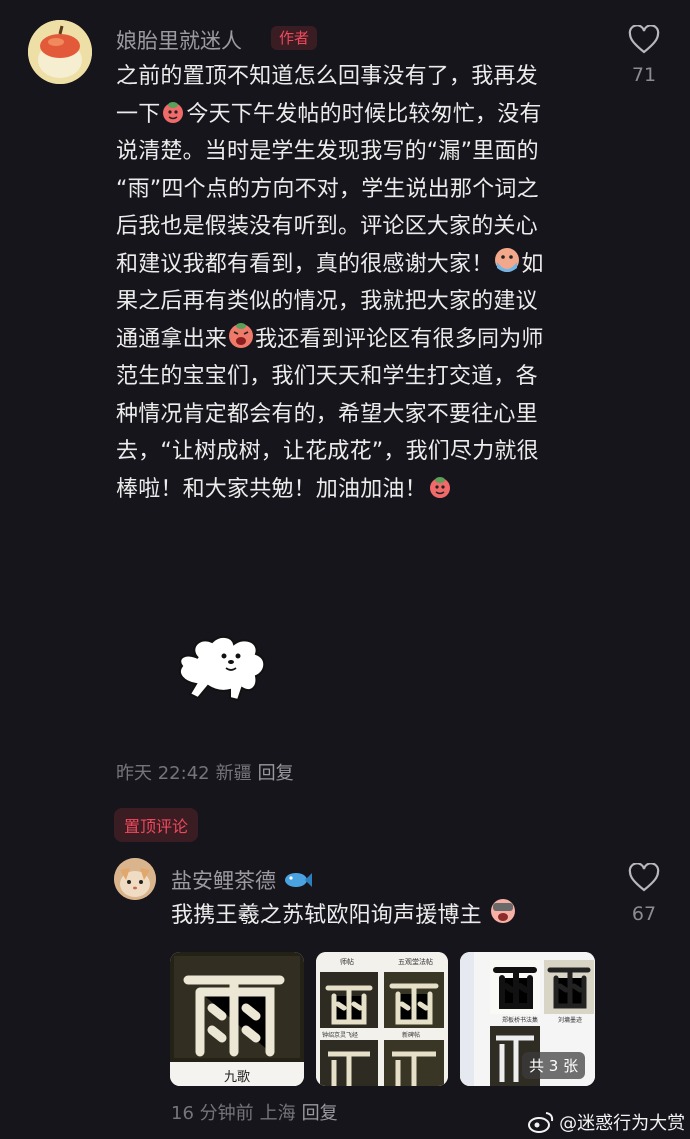 This screenshot has height=1139, width=690. I want to click on reply-location: 上海, so click(277, 1113).